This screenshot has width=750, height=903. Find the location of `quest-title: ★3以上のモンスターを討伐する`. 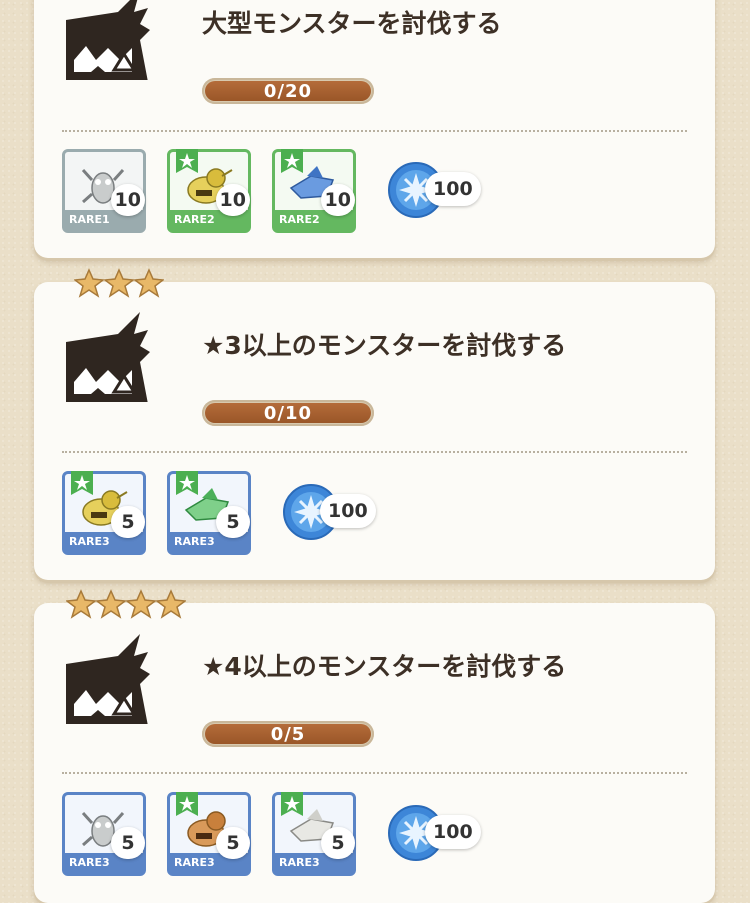

quest-title: ★3以上のモンスターを討伐する is located at coordinates (384, 345).